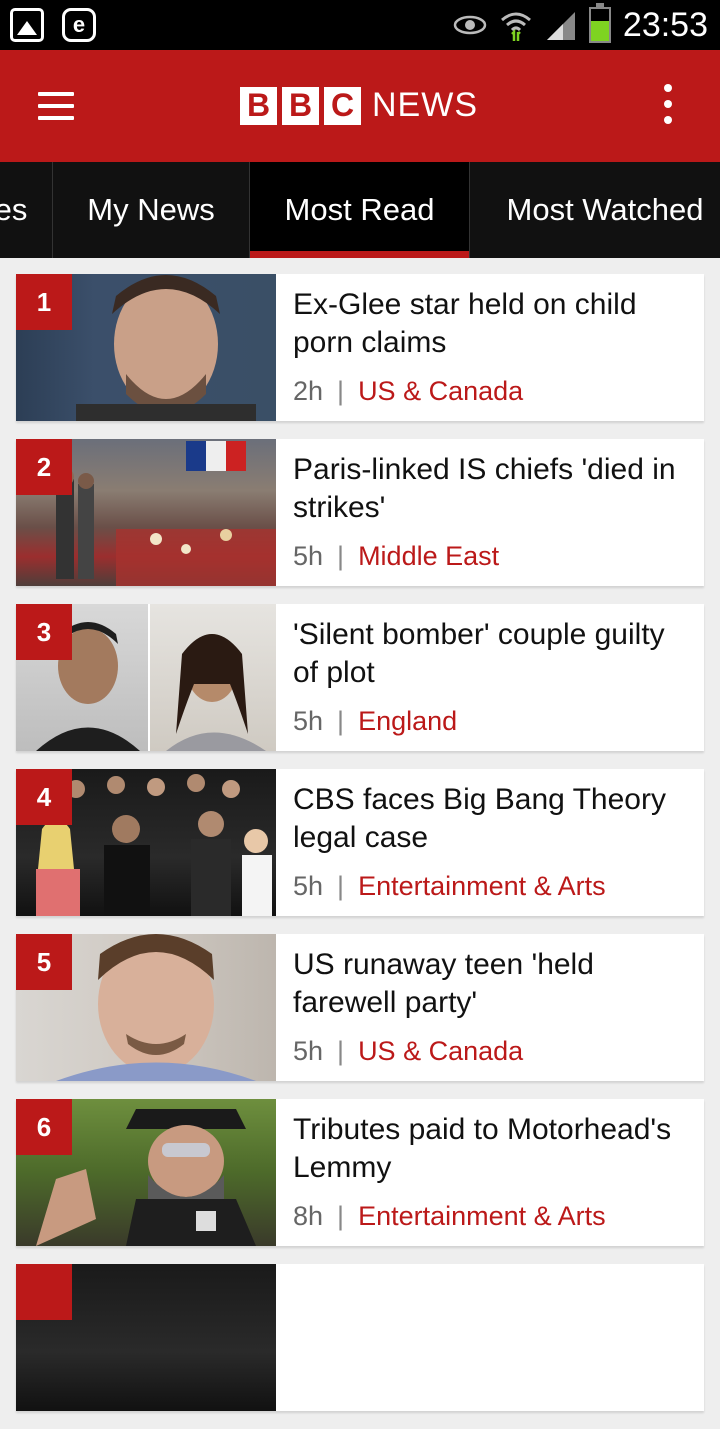 The image size is (720, 1429). I want to click on tab-most-read: Most Read, so click(359, 210).